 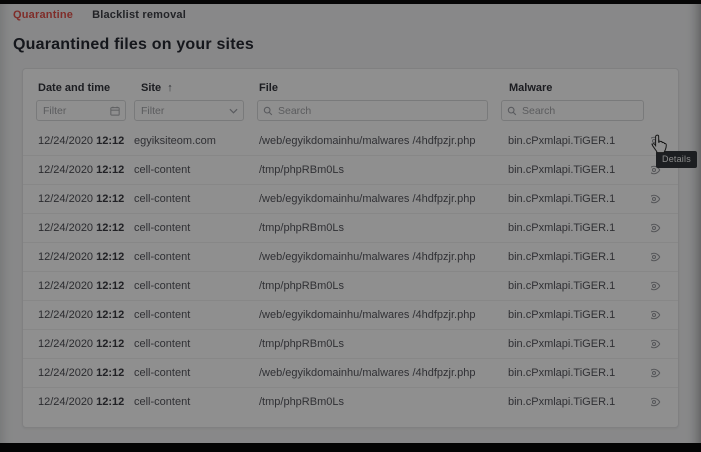 I want to click on column-header-malware: Malware, so click(x=576, y=88).